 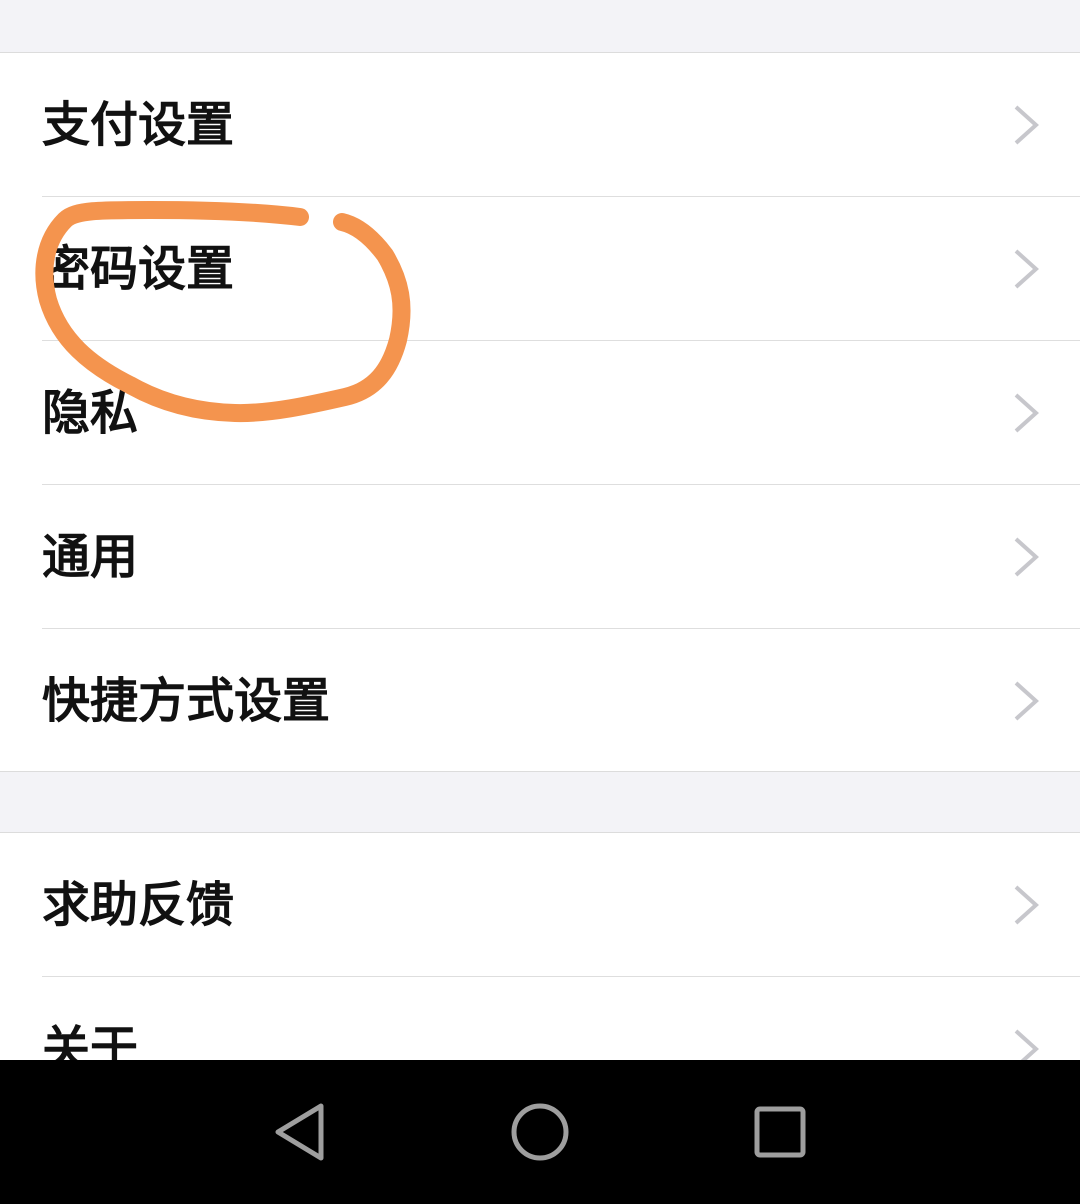 I want to click on nav-home-button, so click(x=540, y=1132).